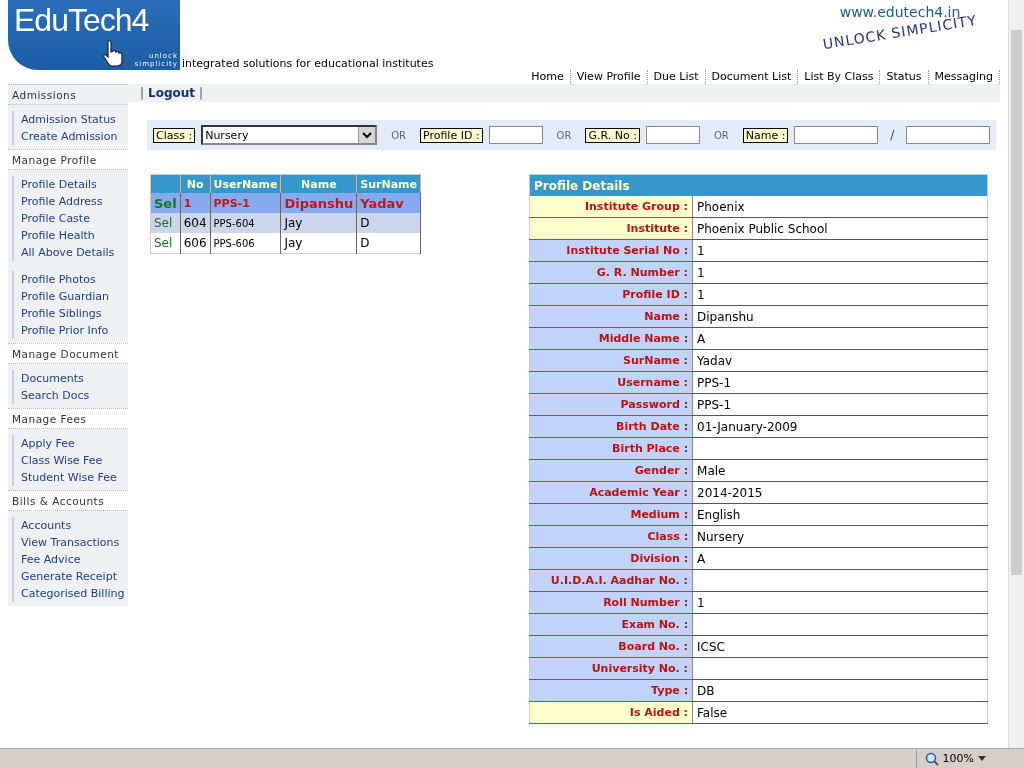  Describe the element at coordinates (165, 183) in the screenshot. I see `column-header` at that location.